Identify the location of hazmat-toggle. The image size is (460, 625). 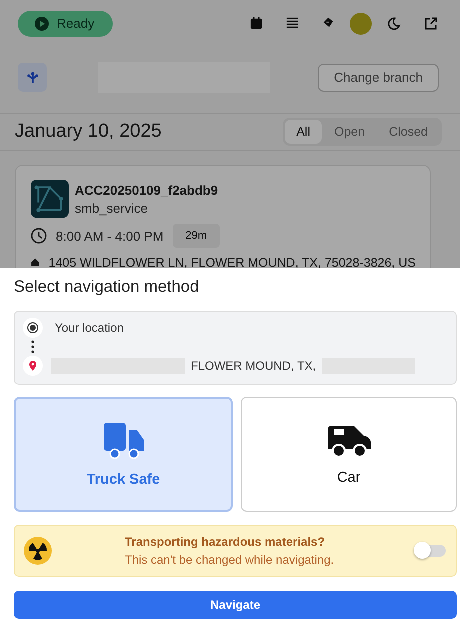
(431, 551).